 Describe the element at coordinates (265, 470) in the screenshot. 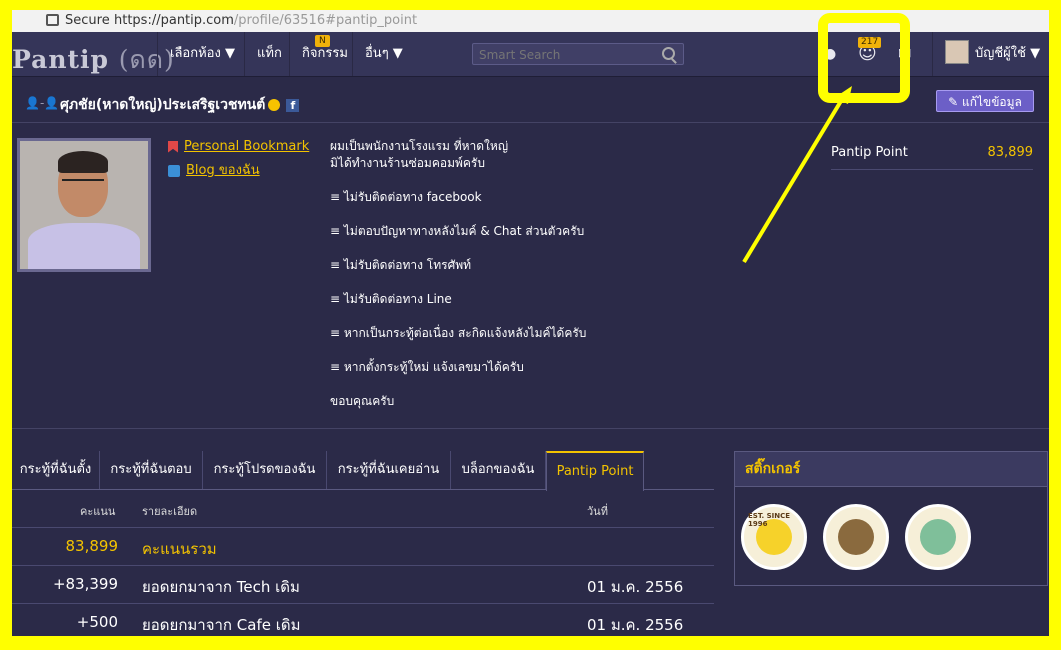

I see `tab-favorite-topics: กระทู้โปรดของฉัน` at that location.